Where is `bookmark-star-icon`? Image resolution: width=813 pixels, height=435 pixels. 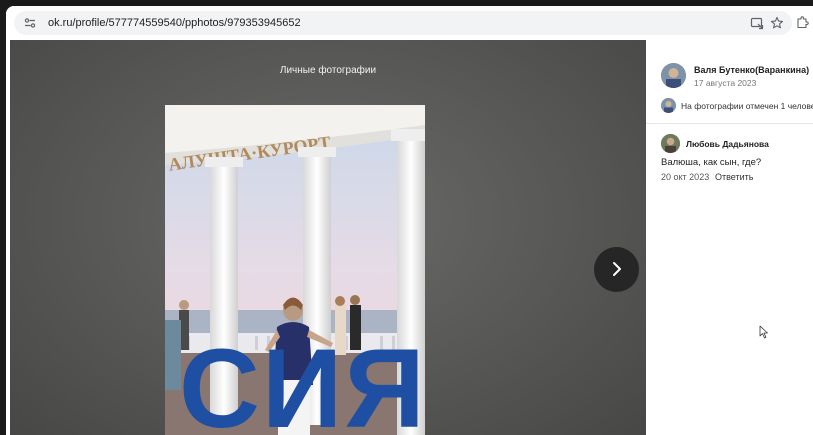 bookmark-star-icon is located at coordinates (777, 23).